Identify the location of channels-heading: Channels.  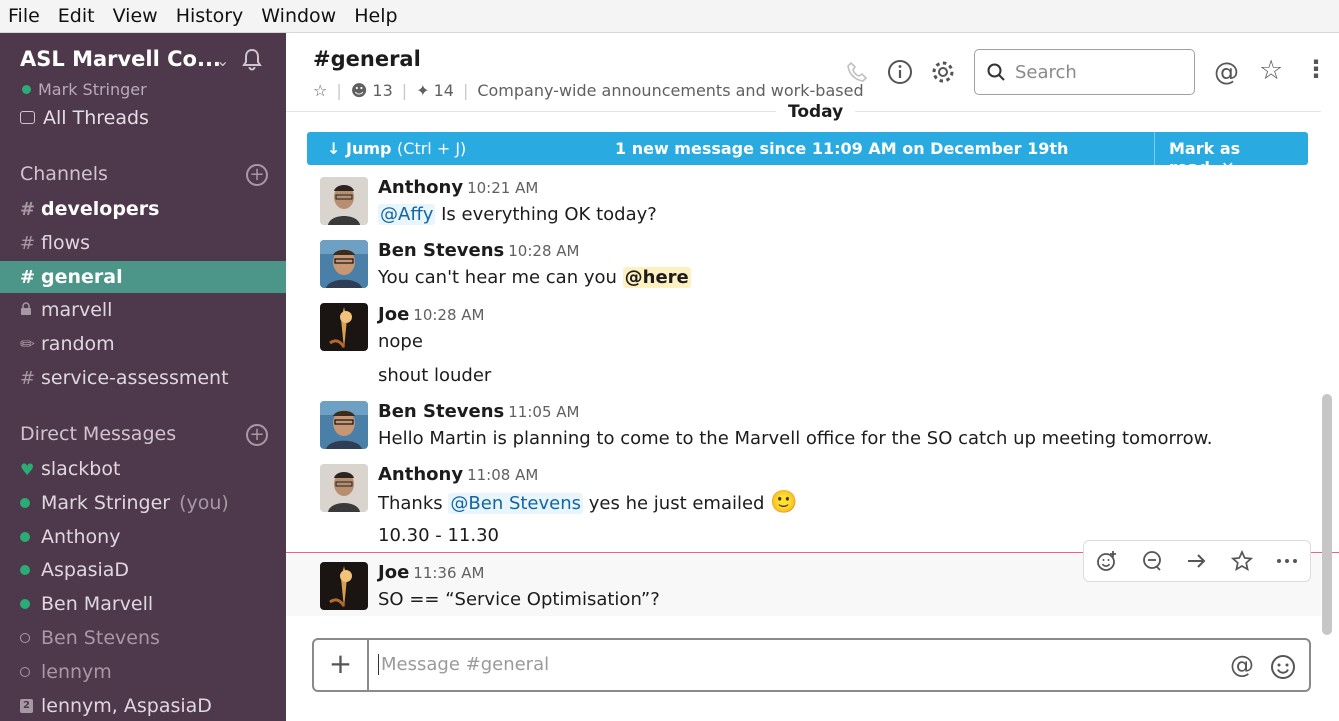
(64, 174).